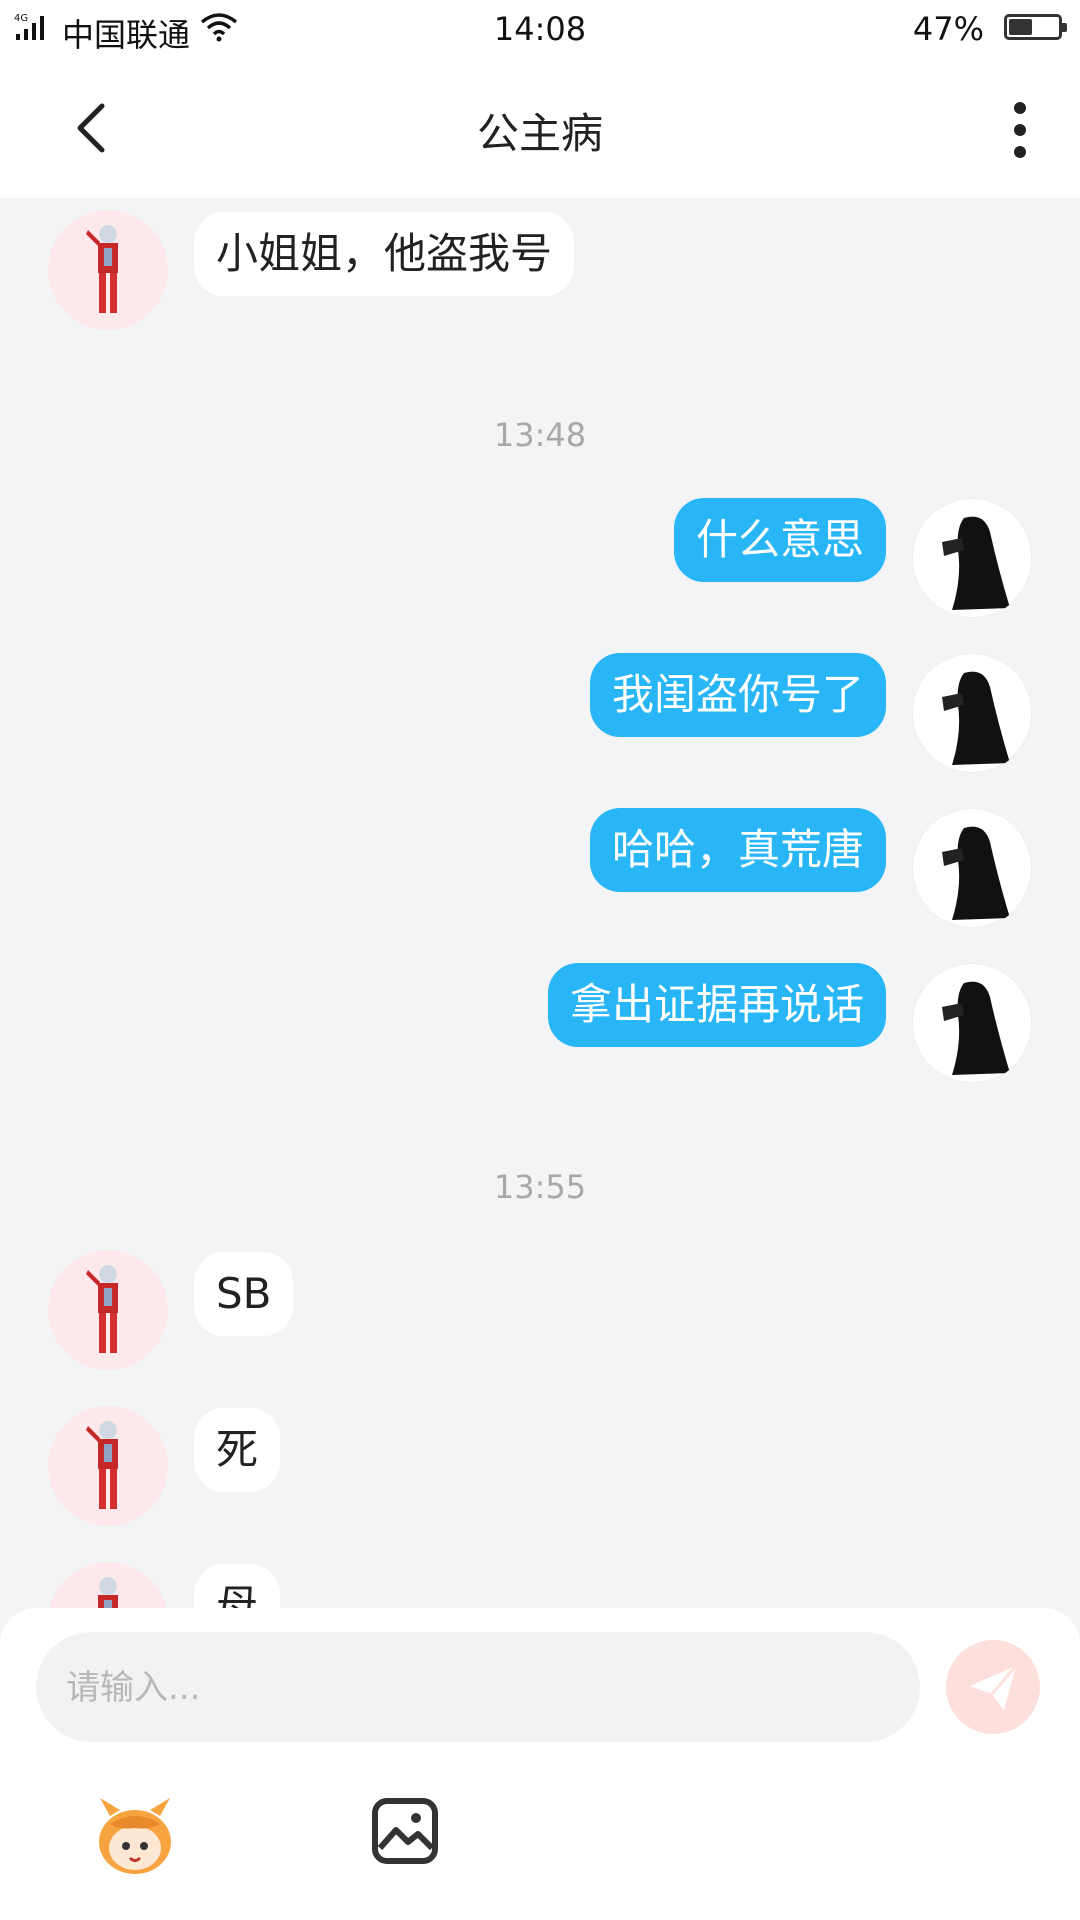 This screenshot has width=1080, height=1920. What do you see at coordinates (779, 540) in the screenshot?
I see `outgoing-message-bubble: 什么意思` at bounding box center [779, 540].